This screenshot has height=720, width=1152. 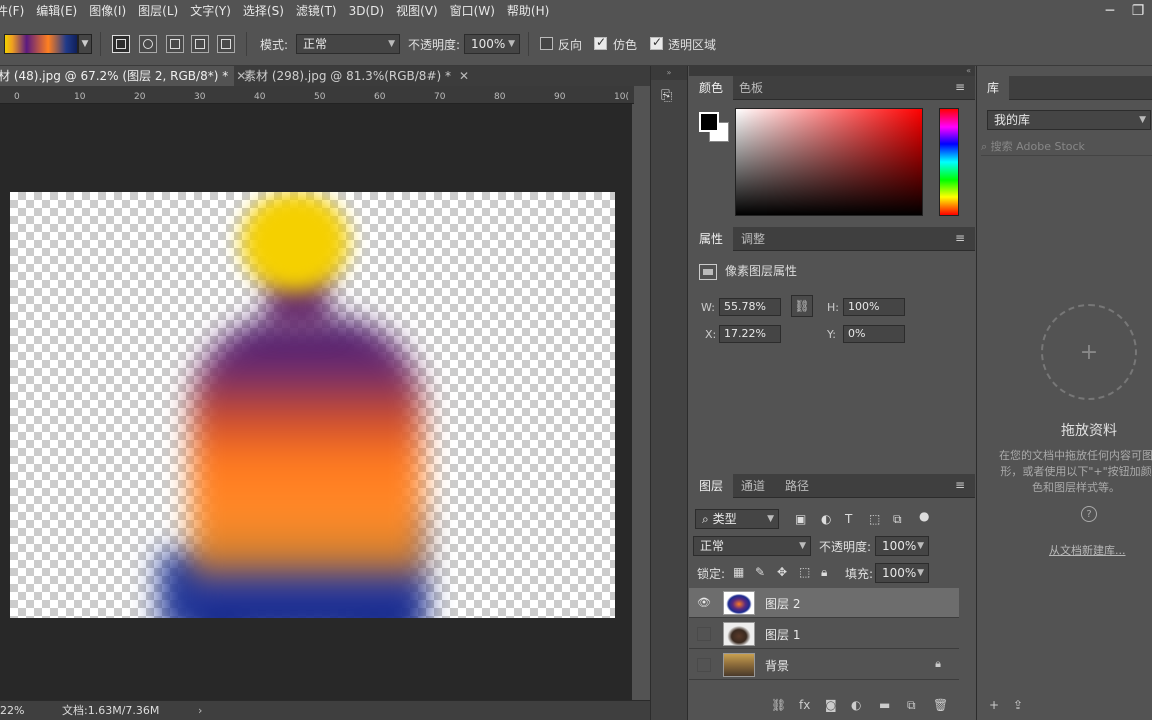 What do you see at coordinates (121, 44) in the screenshot?
I see `linear-gradient-button` at bounding box center [121, 44].